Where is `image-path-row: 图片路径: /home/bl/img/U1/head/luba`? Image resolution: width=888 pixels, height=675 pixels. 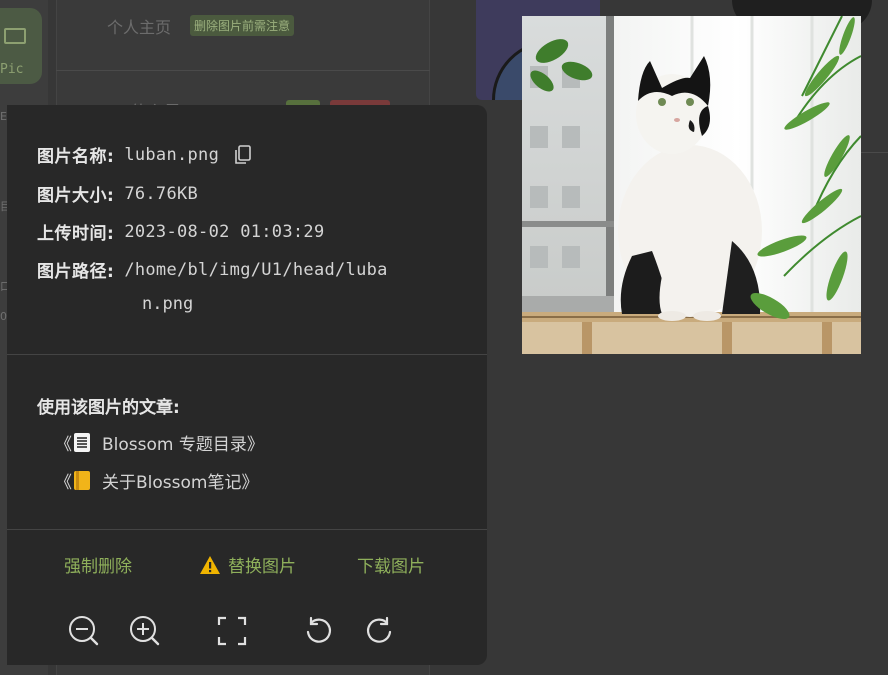 image-path-row: 图片路径: /home/bl/img/U1/head/luba is located at coordinates (212, 270).